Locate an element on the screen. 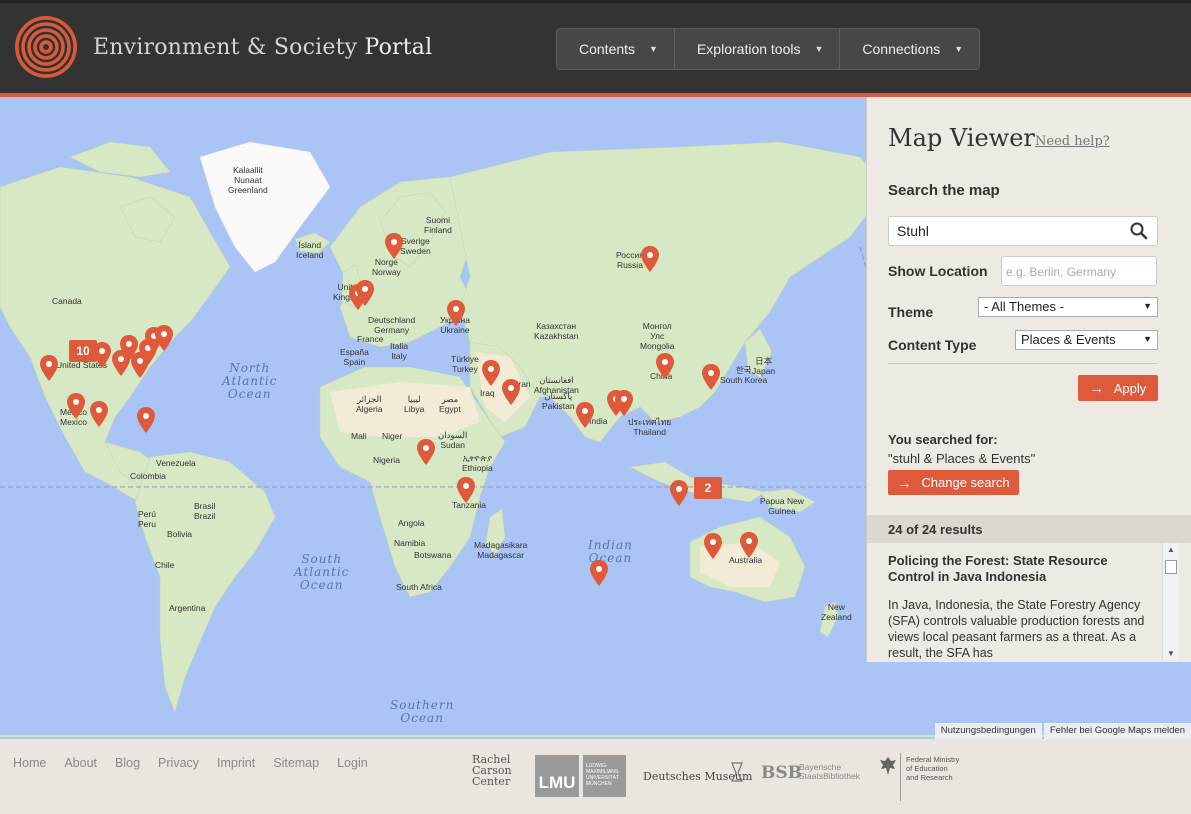 The image size is (1191, 814). portal-logo-icon is located at coordinates (46, 47).